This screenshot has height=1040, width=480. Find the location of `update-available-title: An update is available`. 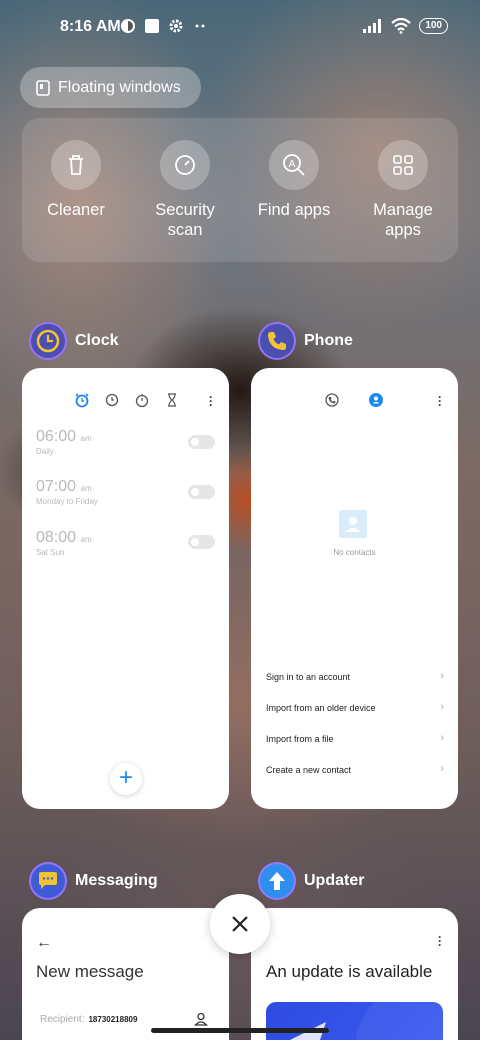

update-available-title: An update is available is located at coordinates (349, 971).